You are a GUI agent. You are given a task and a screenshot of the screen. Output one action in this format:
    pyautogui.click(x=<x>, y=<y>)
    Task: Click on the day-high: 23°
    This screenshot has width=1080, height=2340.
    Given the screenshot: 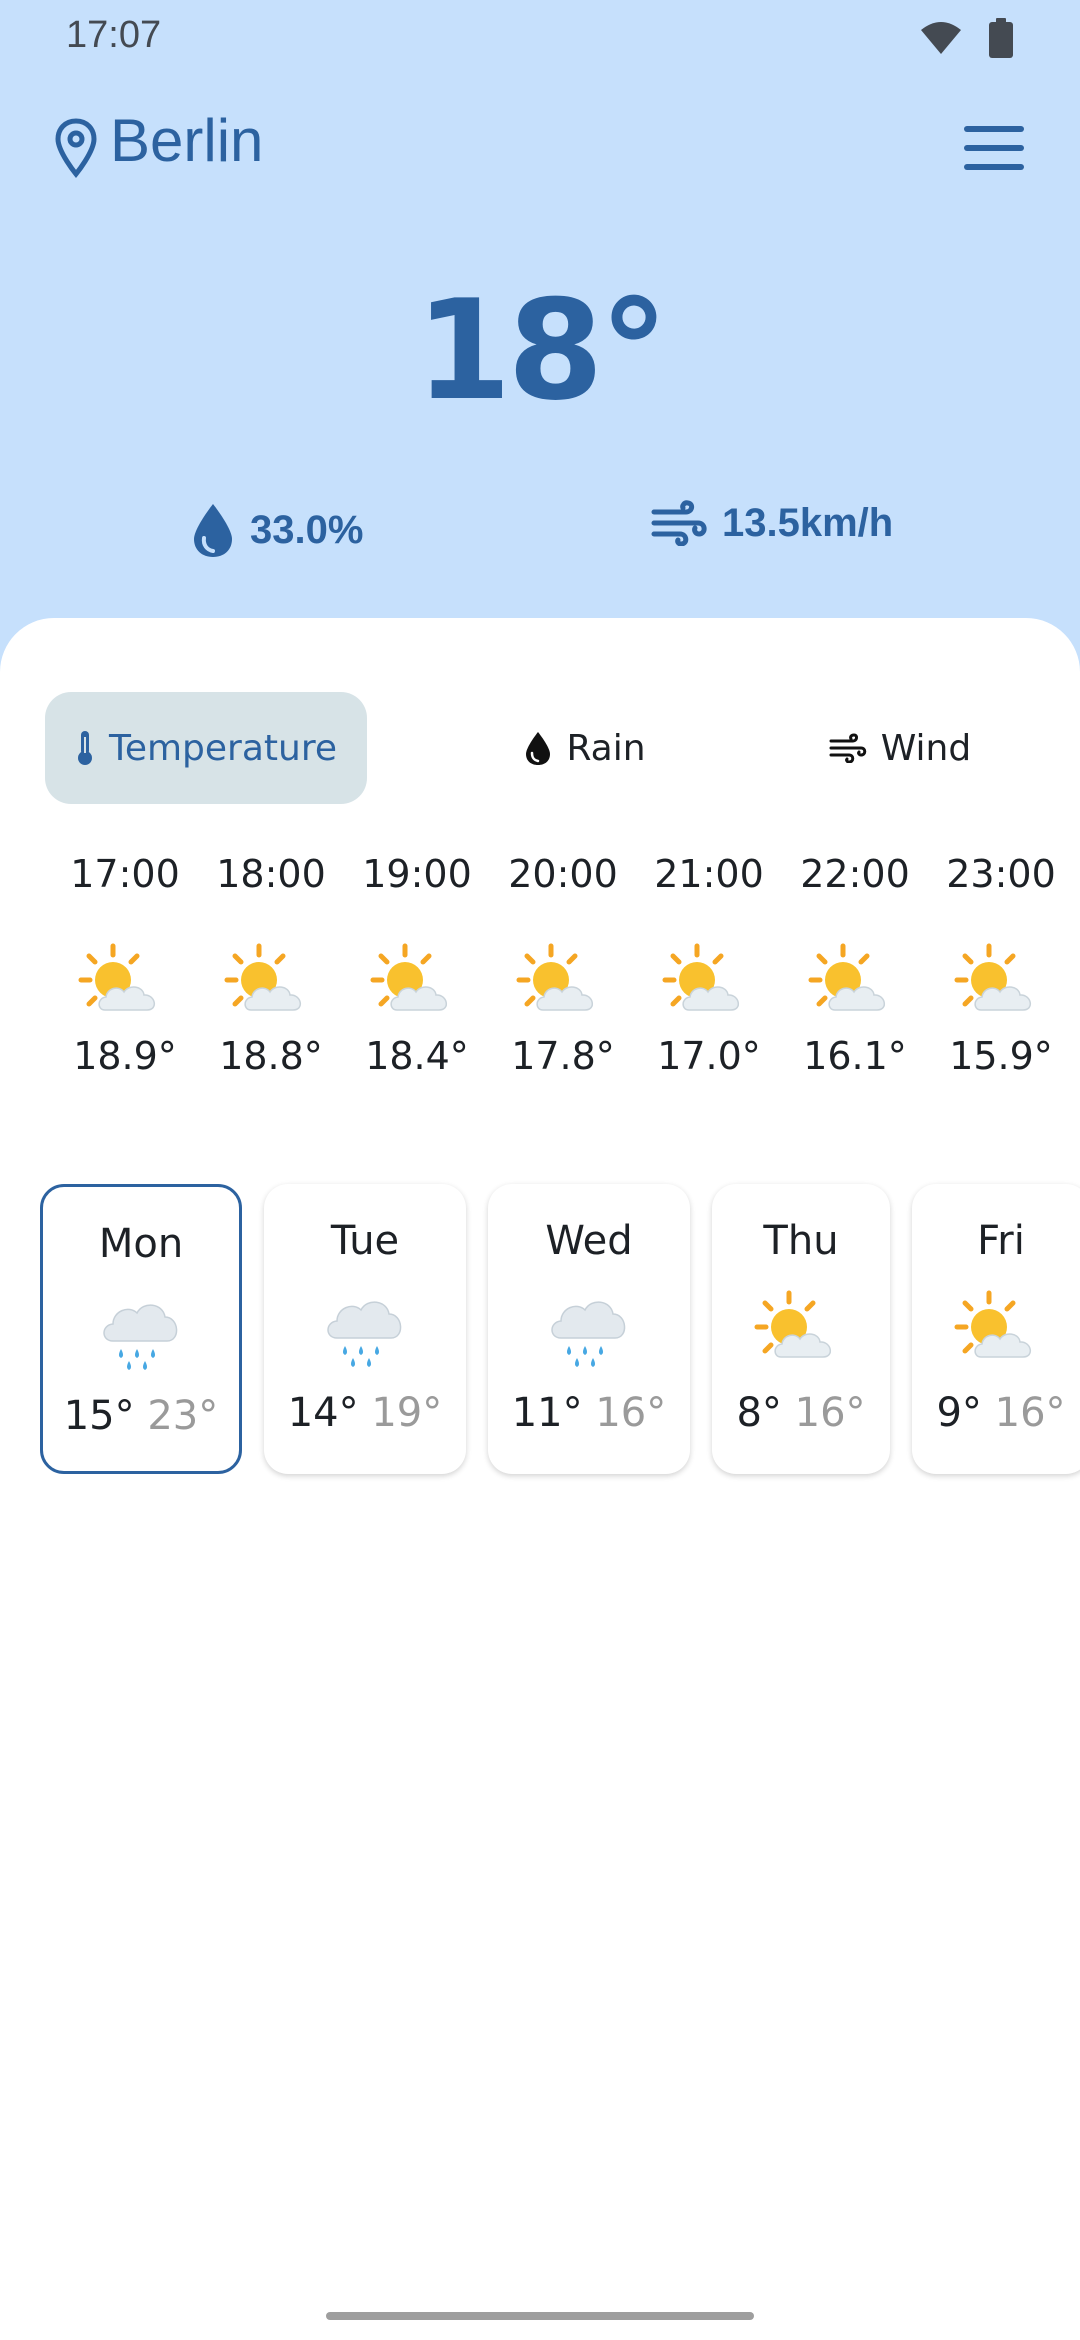 What is the action you would take?
    pyautogui.click(x=183, y=1416)
    